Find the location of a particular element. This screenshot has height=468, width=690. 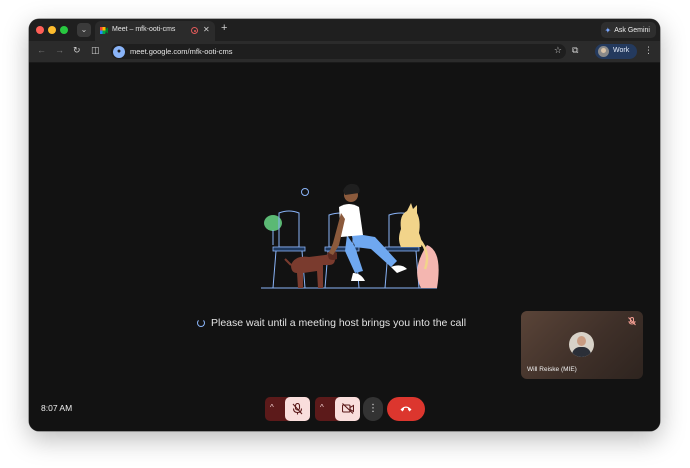

tab-title: Meet – mfk-ooti-cms is located at coordinates (144, 29).